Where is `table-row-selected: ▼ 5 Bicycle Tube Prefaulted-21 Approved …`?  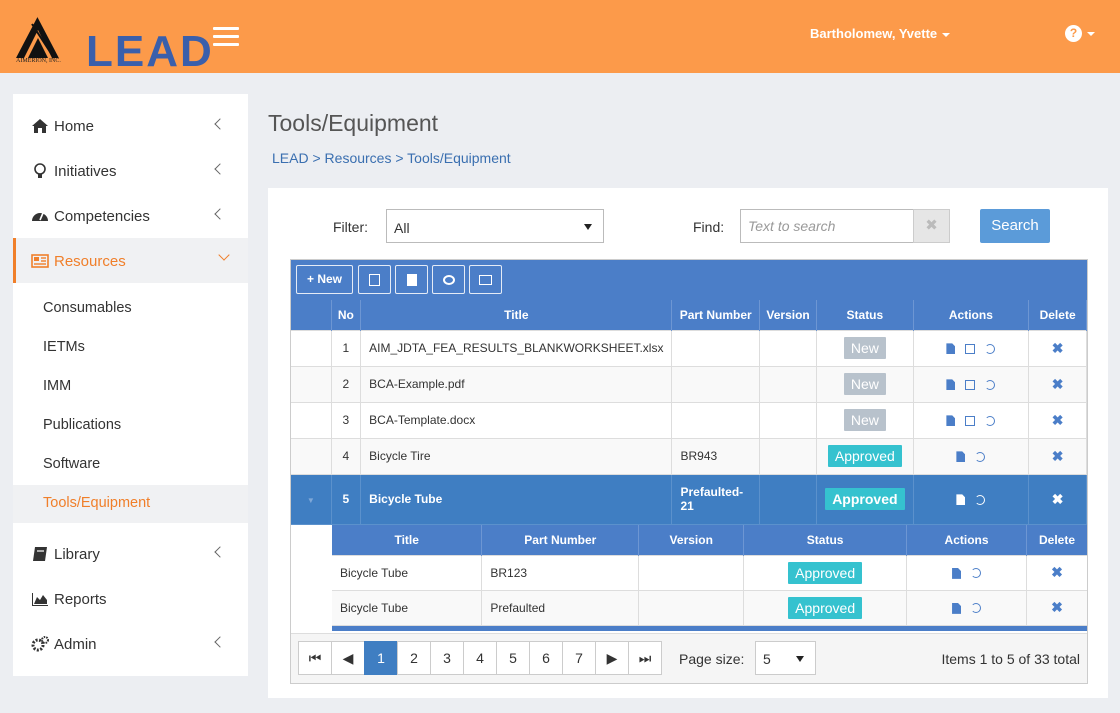
table-row-selected: ▼ 5 Bicycle Tube Prefaulted-21 Approved … is located at coordinates (689, 499).